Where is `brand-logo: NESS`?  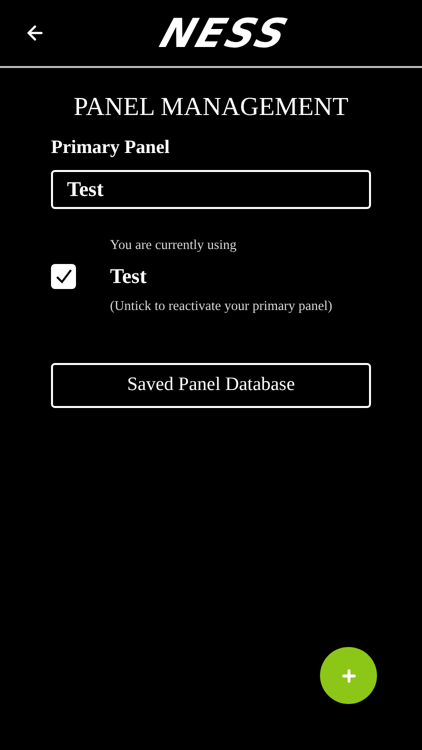 brand-logo: NESS is located at coordinates (224, 34).